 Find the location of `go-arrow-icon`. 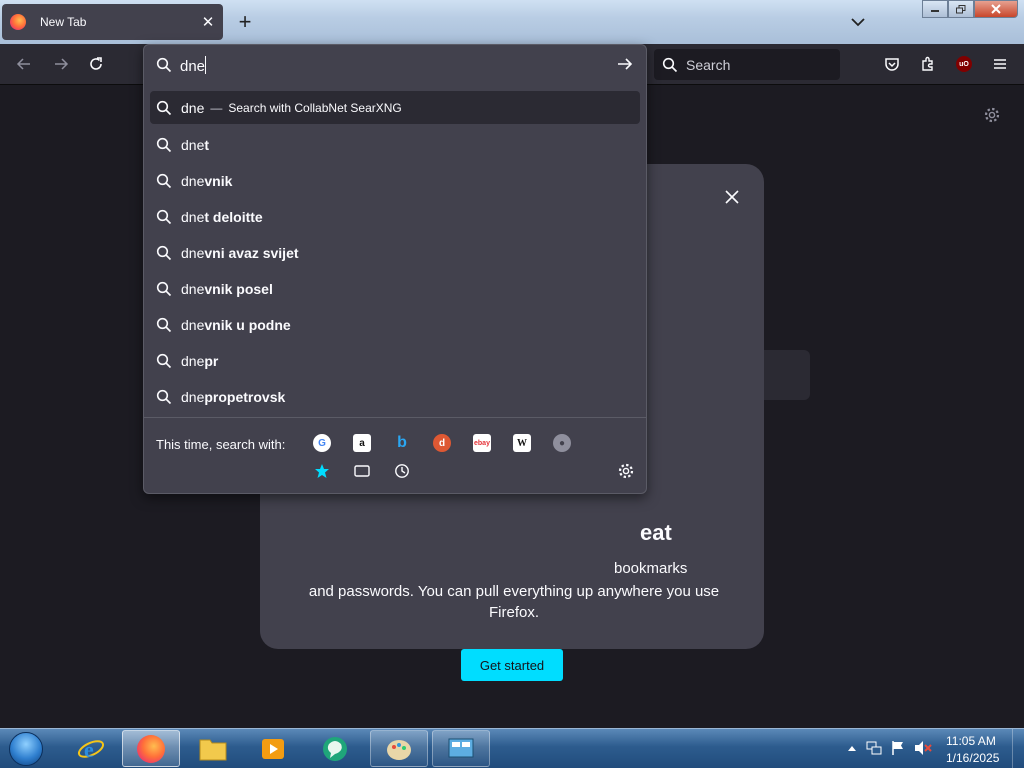

go-arrow-icon is located at coordinates (626, 65).